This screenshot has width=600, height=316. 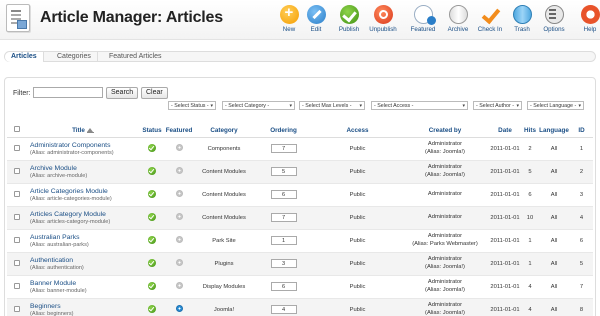 What do you see at coordinates (154, 93) in the screenshot?
I see `clear-button: Clear` at bounding box center [154, 93].